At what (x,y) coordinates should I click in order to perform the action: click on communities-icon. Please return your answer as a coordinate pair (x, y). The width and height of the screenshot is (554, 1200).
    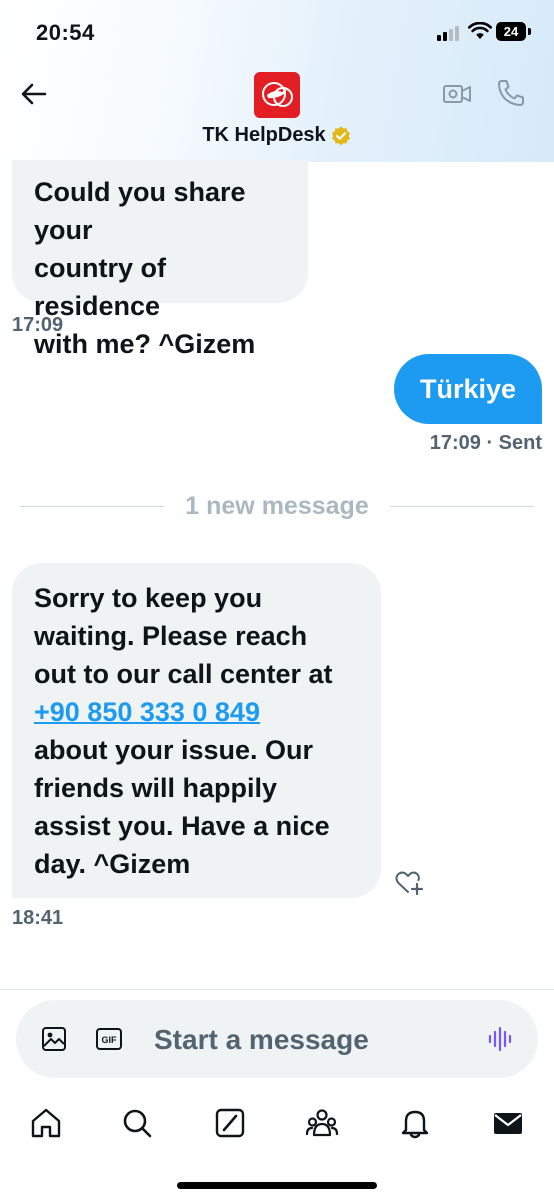
    Looking at the image, I should click on (322, 1123).